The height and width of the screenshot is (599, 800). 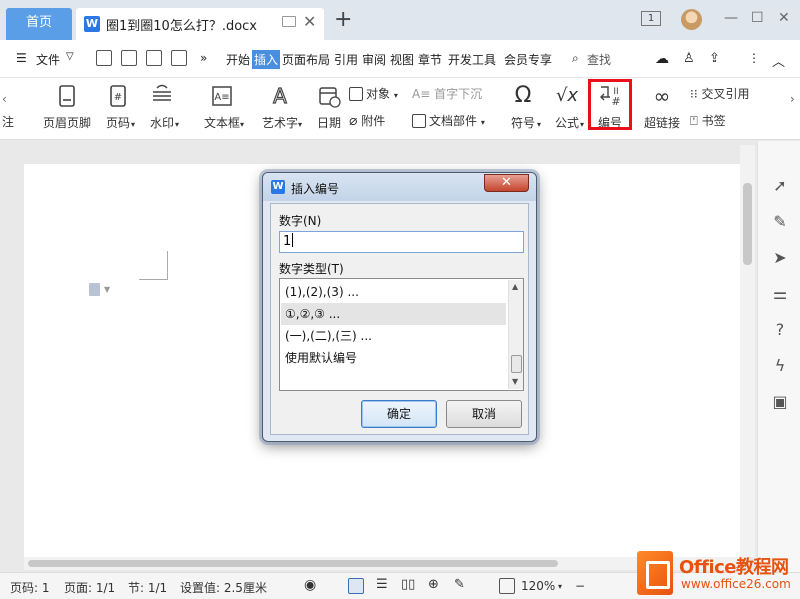 What do you see at coordinates (179, 58) in the screenshot?
I see `print-preview-icon` at bounding box center [179, 58].